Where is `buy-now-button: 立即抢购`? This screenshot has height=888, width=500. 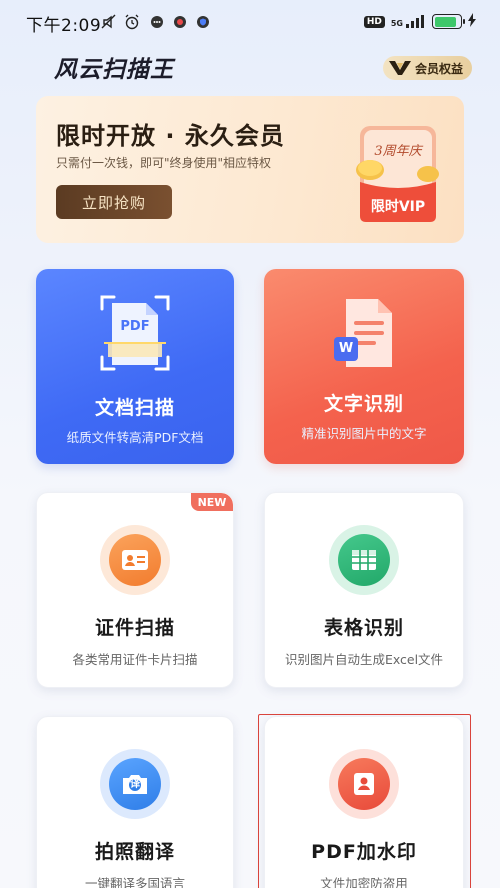
buy-now-button: 立即抢购 is located at coordinates (114, 202).